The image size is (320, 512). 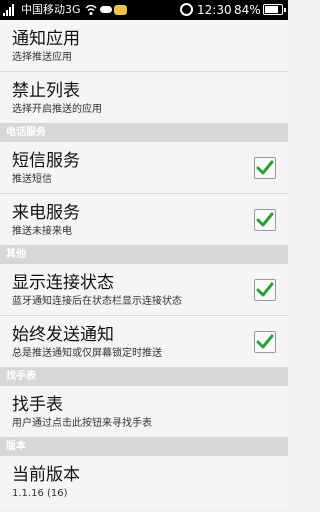 I want to click on setting-sms-service: 短信服务 推送短信, so click(x=144, y=168).